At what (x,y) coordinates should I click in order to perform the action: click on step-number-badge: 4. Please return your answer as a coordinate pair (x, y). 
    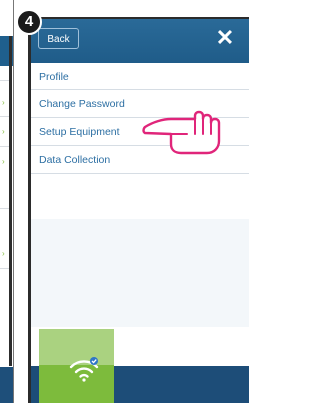
    Looking at the image, I should click on (29, 22).